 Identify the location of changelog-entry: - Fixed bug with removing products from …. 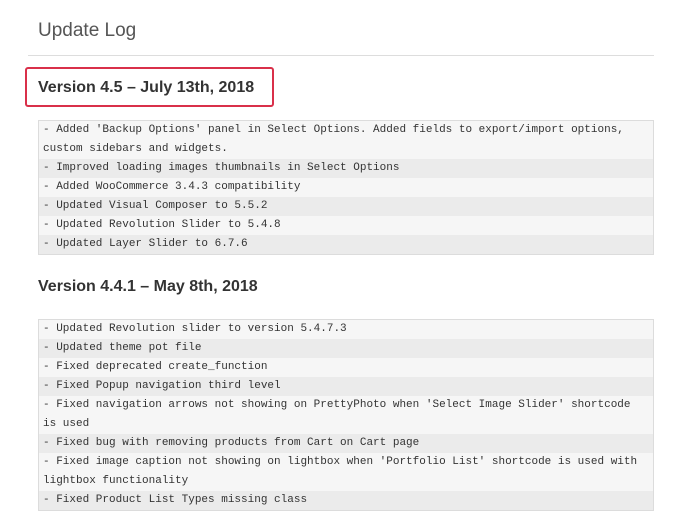
(346, 443).